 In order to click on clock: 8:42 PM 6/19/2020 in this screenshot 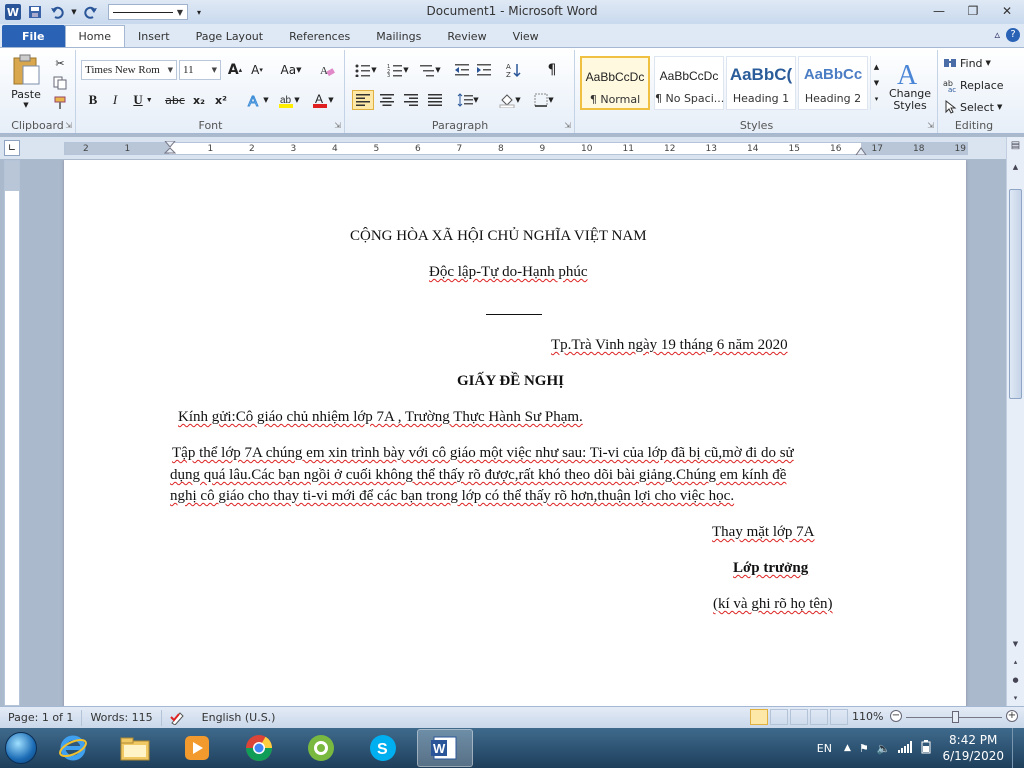, I will do `click(973, 748)`.